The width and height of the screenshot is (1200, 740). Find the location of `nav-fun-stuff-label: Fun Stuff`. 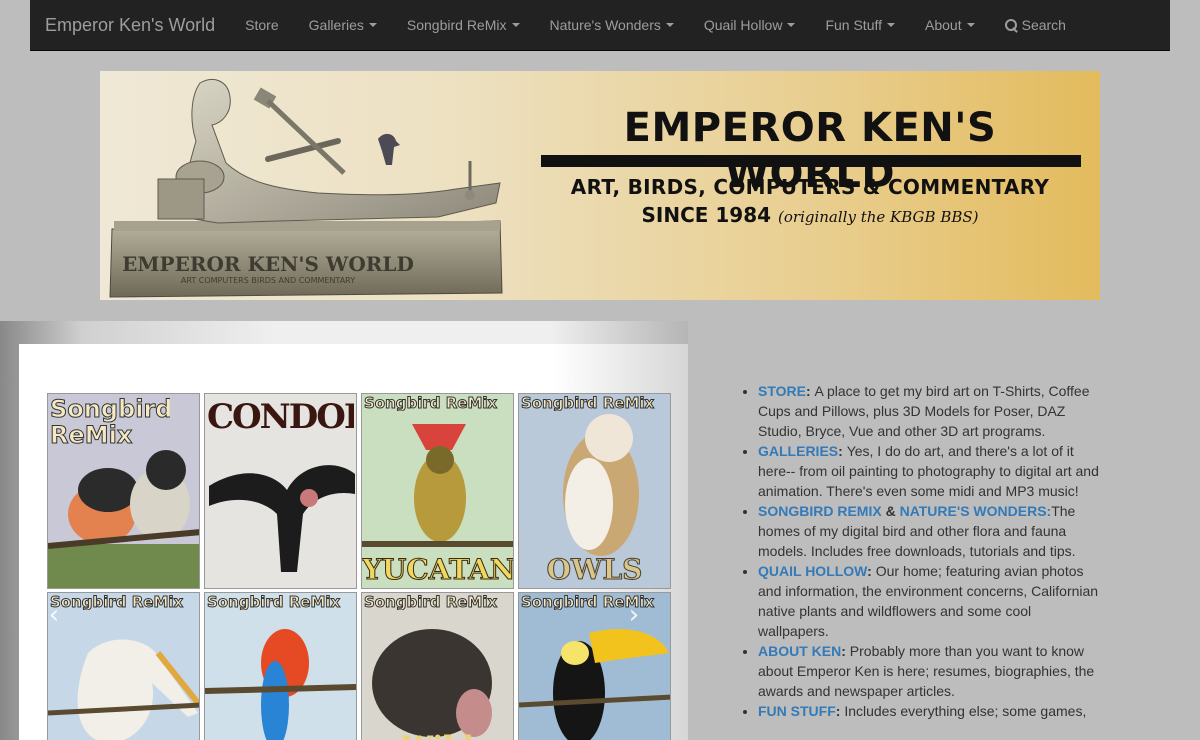

nav-fun-stuff-label: Fun Stuff is located at coordinates (854, 24).